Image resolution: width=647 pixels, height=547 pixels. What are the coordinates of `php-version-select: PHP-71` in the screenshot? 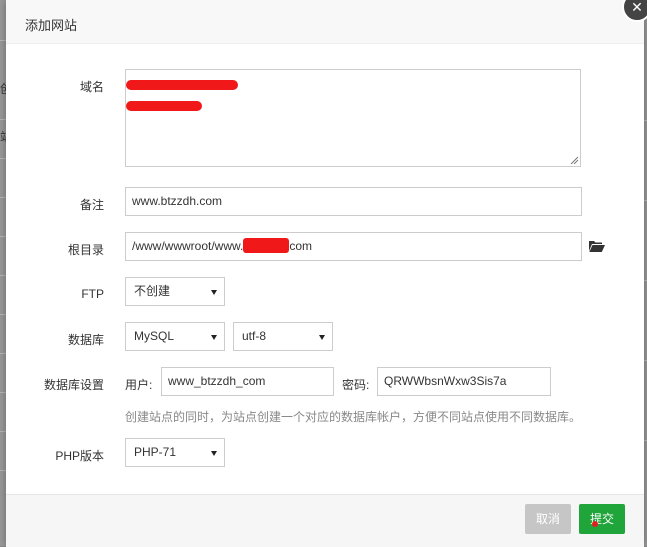 It's located at (175, 452).